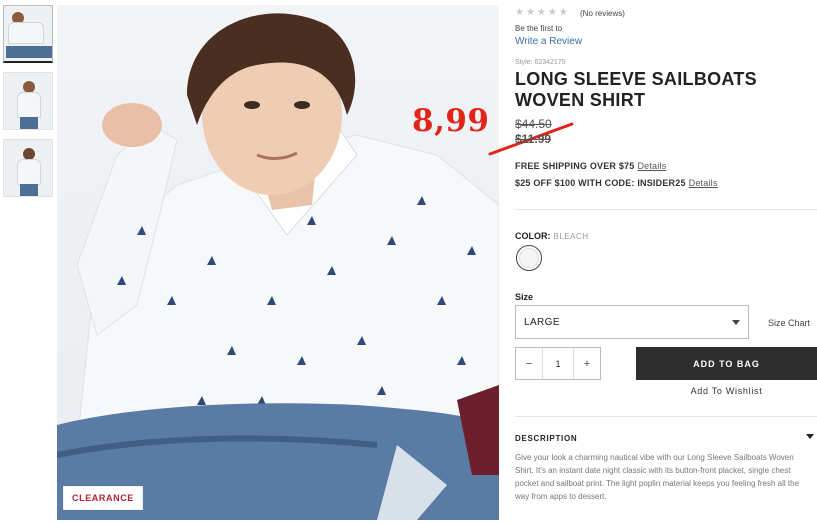 This screenshot has width=817, height=524. What do you see at coordinates (540, 62) in the screenshot?
I see `style-number: Style: 62342175` at bounding box center [540, 62].